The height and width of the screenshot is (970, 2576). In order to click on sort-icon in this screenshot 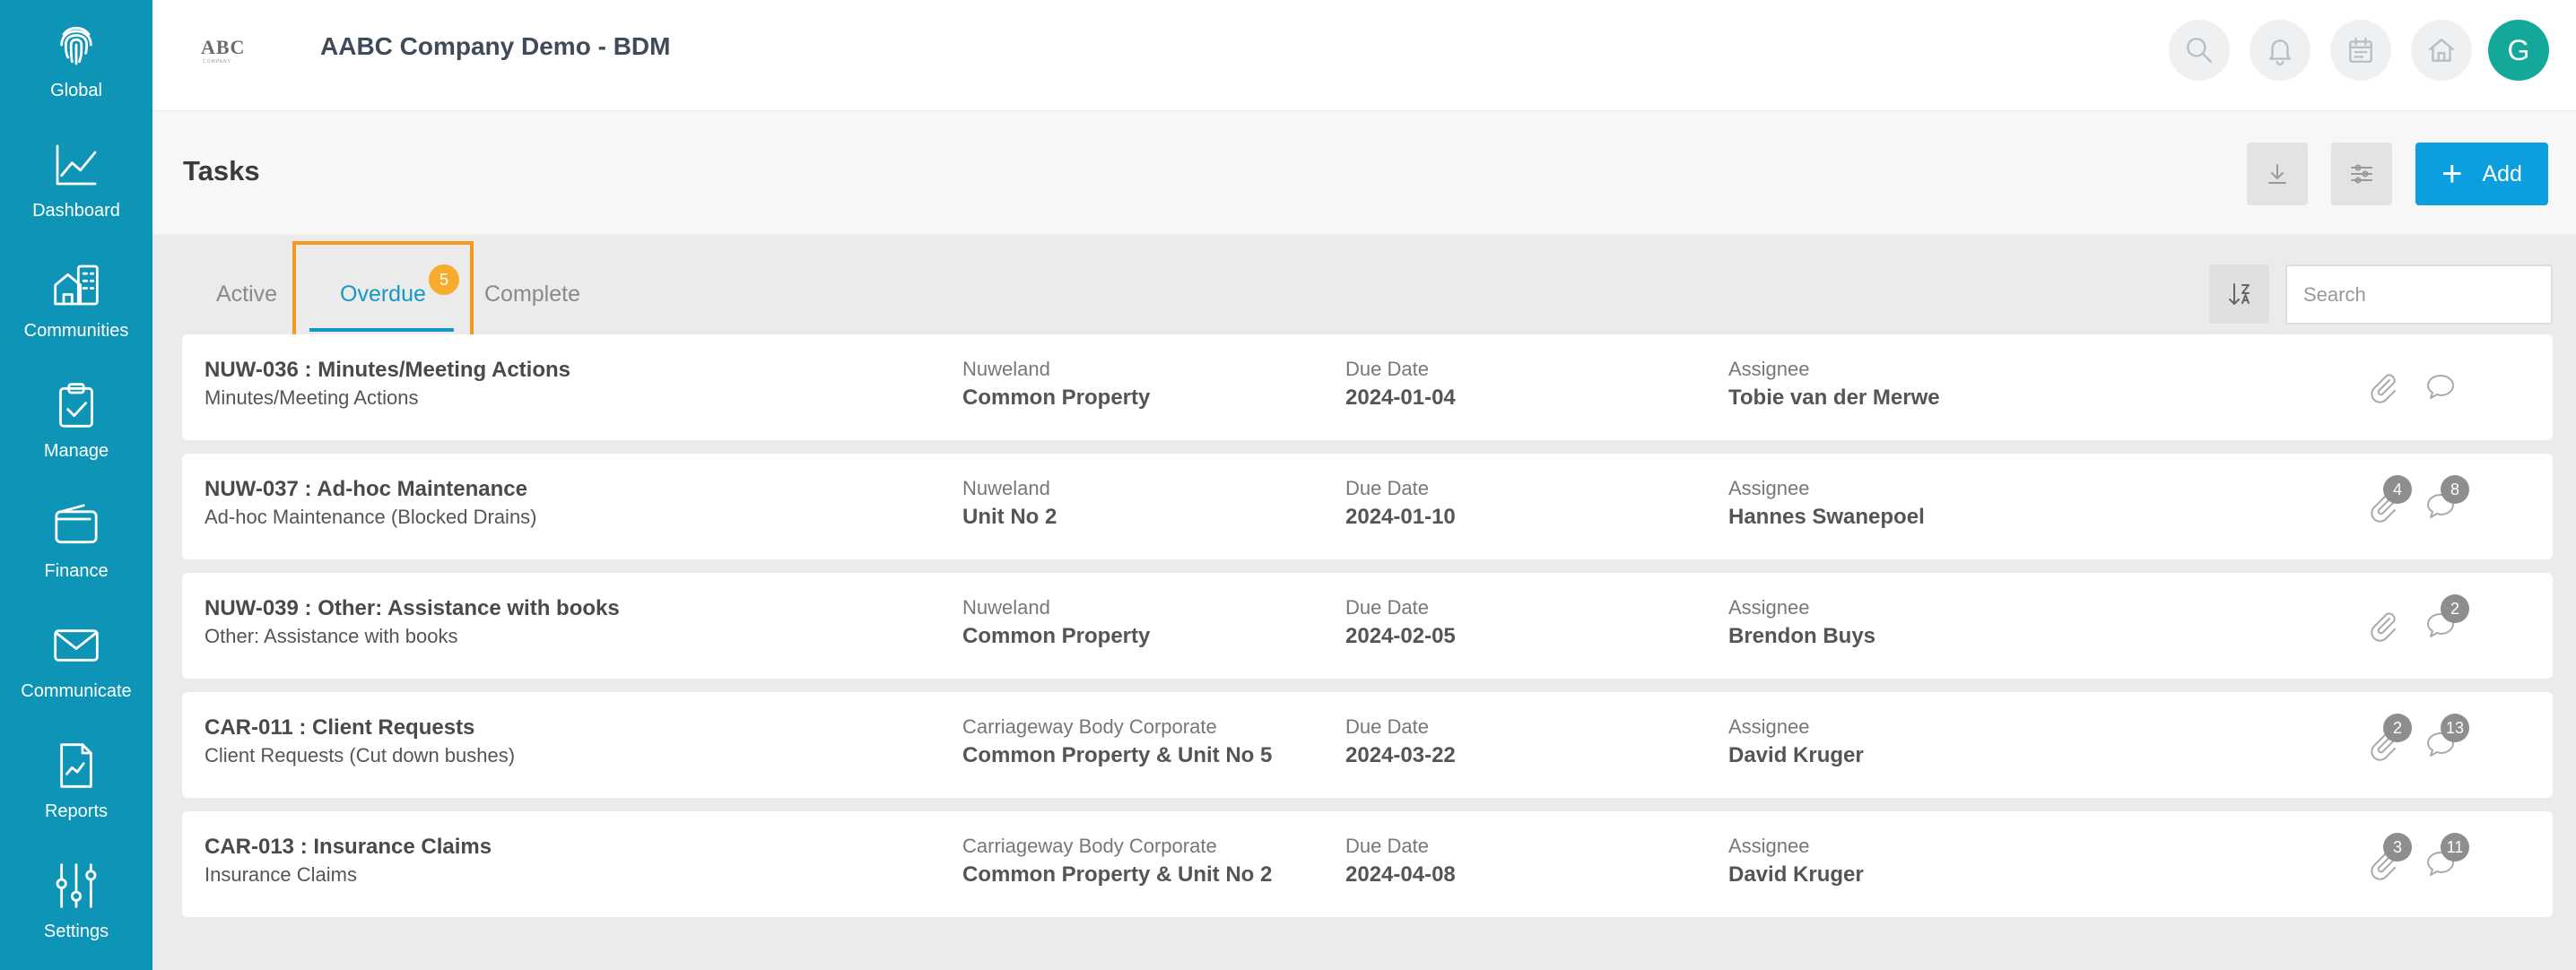, I will do `click(2239, 294)`.